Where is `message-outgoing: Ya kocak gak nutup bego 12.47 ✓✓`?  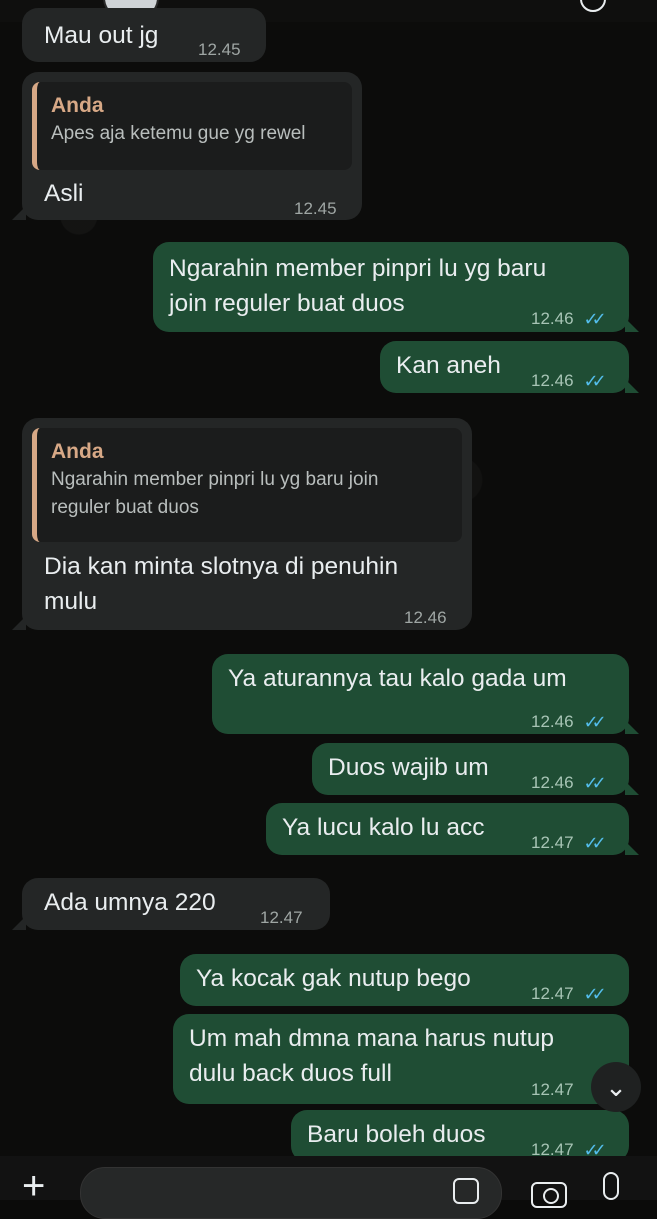
message-outgoing: Ya kocak gak nutup bego 12.47 ✓✓ is located at coordinates (404, 980).